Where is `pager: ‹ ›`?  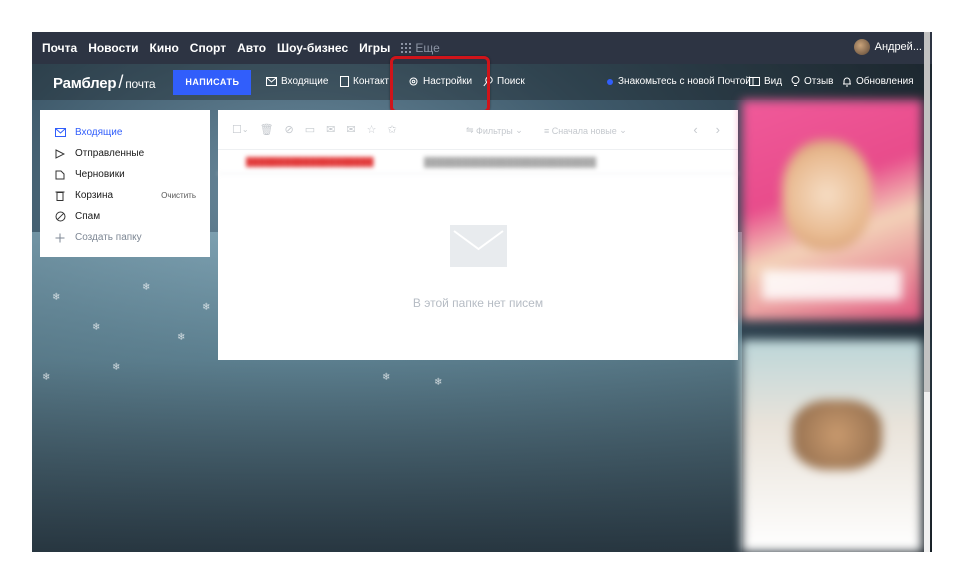 pager: ‹ › is located at coordinates (697, 129).